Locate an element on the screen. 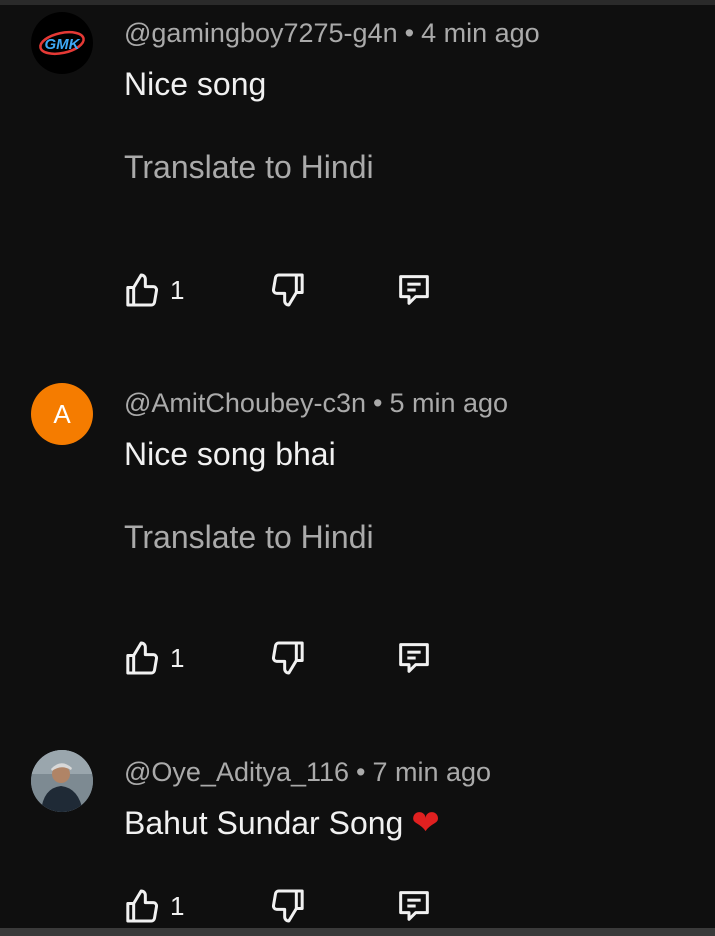  bottom-divider is located at coordinates (357, 932).